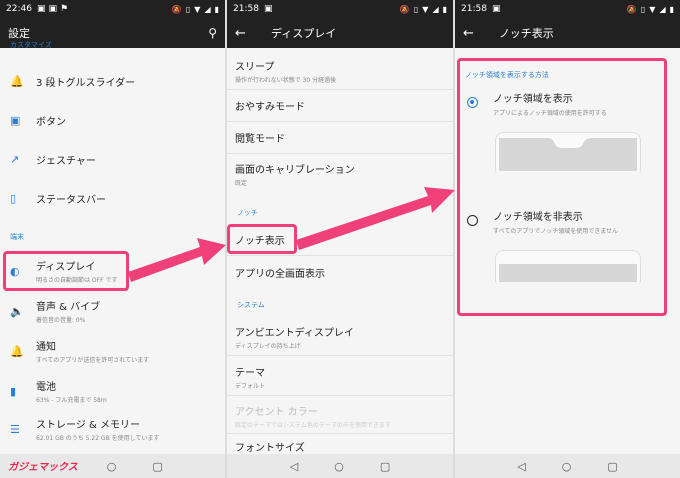  What do you see at coordinates (291, 234) in the screenshot?
I see `annotation-arrows` at bounding box center [291, 234].